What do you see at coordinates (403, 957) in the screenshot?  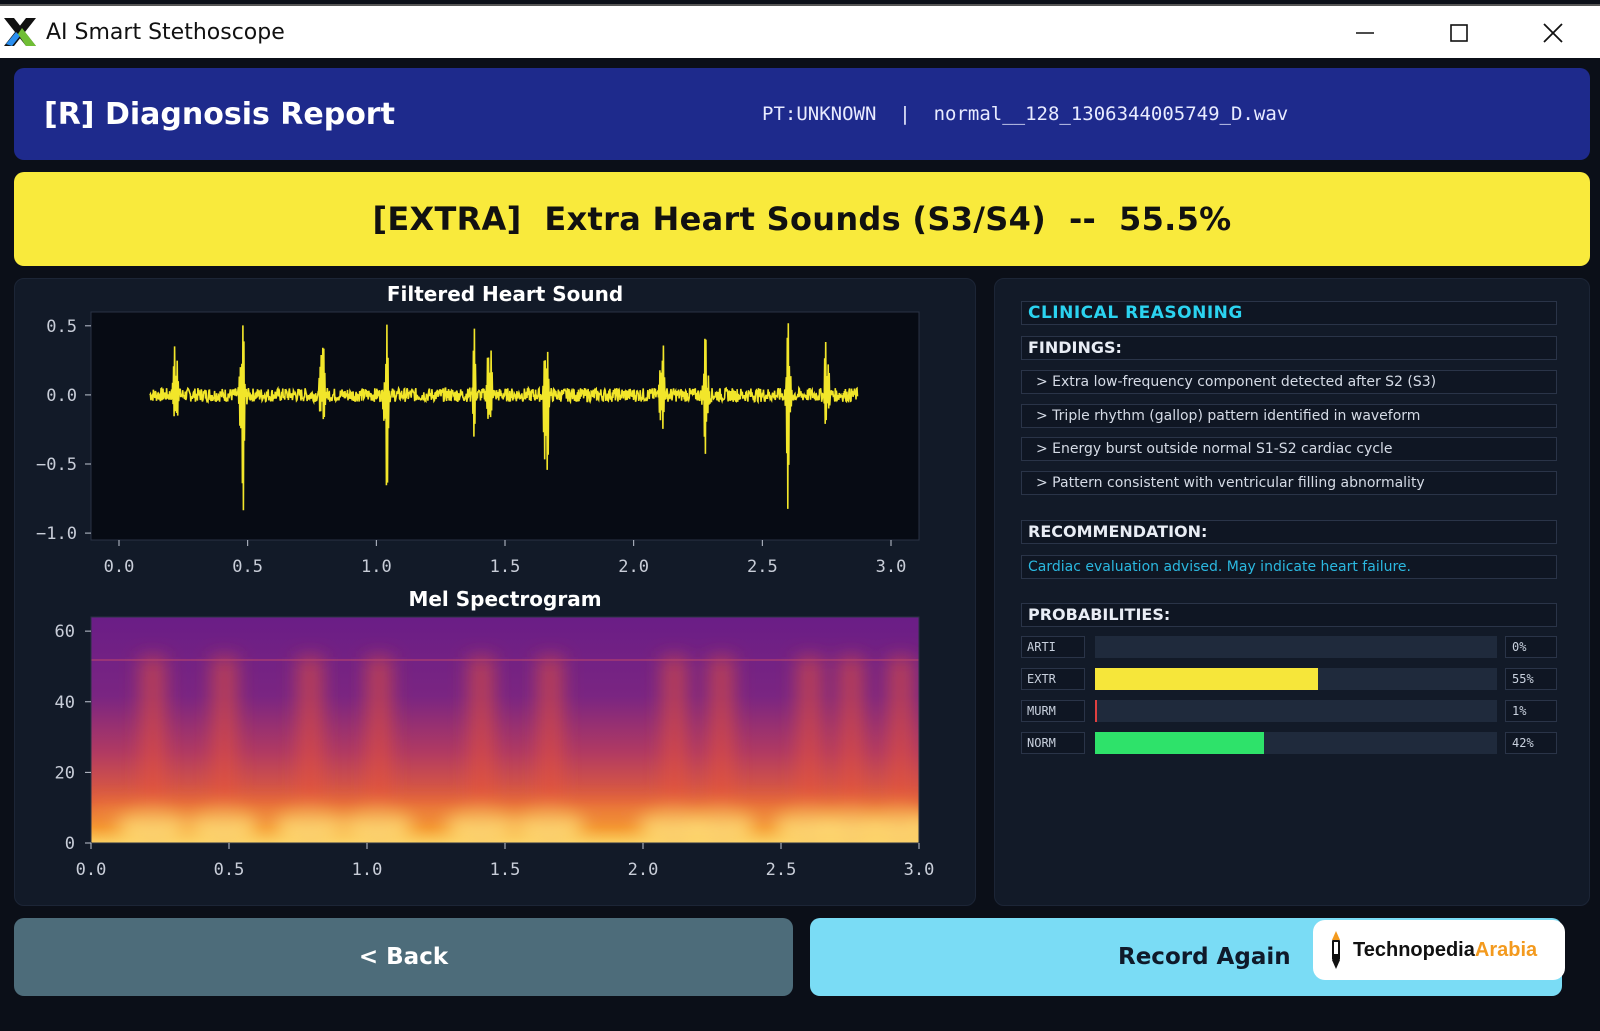 I see `back-button: < Back` at bounding box center [403, 957].